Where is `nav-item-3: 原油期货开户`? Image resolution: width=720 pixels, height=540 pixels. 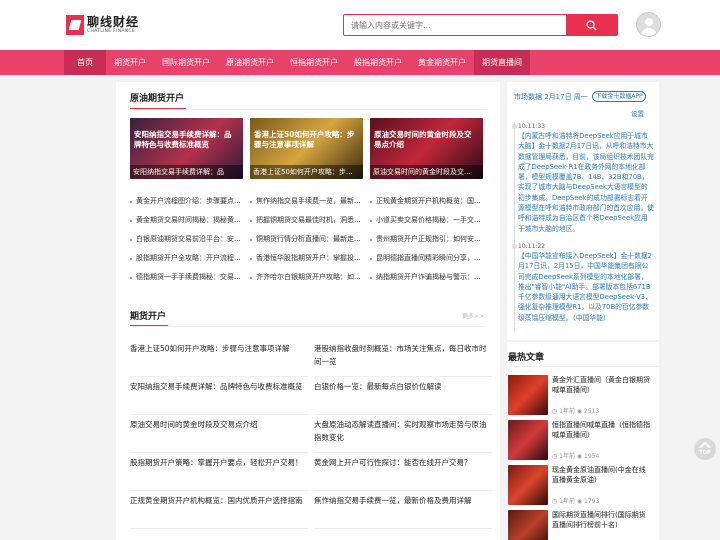
nav-item-3: 原油期货开户 is located at coordinates (250, 62).